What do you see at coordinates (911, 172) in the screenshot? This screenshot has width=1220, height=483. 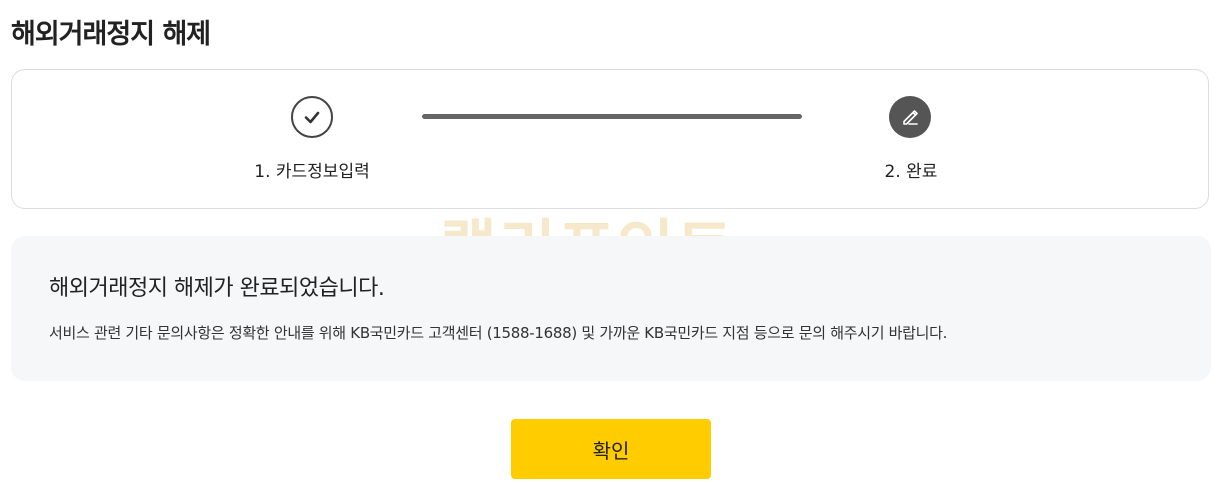 I see `step-label-complete: 2. 완료` at bounding box center [911, 172].